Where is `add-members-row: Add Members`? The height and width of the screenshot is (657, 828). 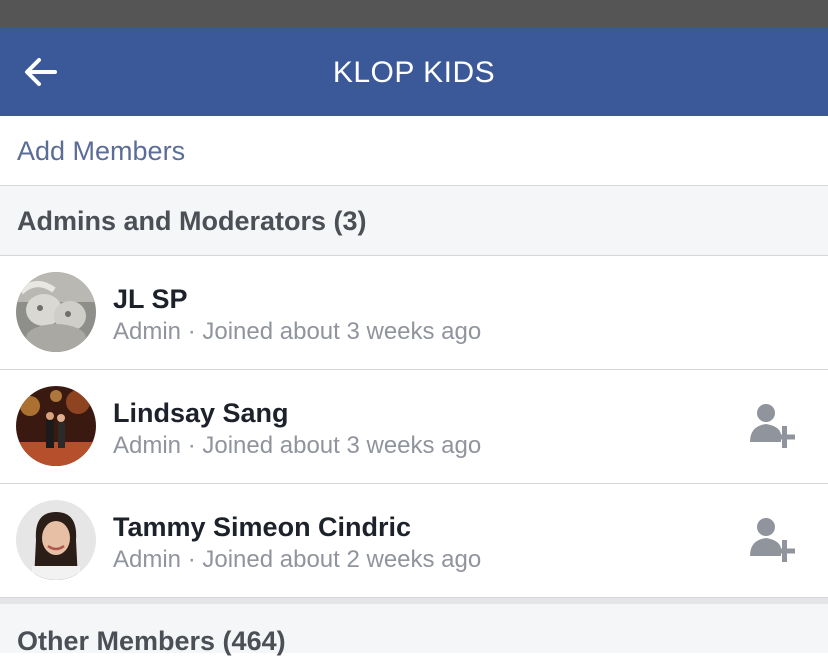 add-members-row: Add Members is located at coordinates (414, 151).